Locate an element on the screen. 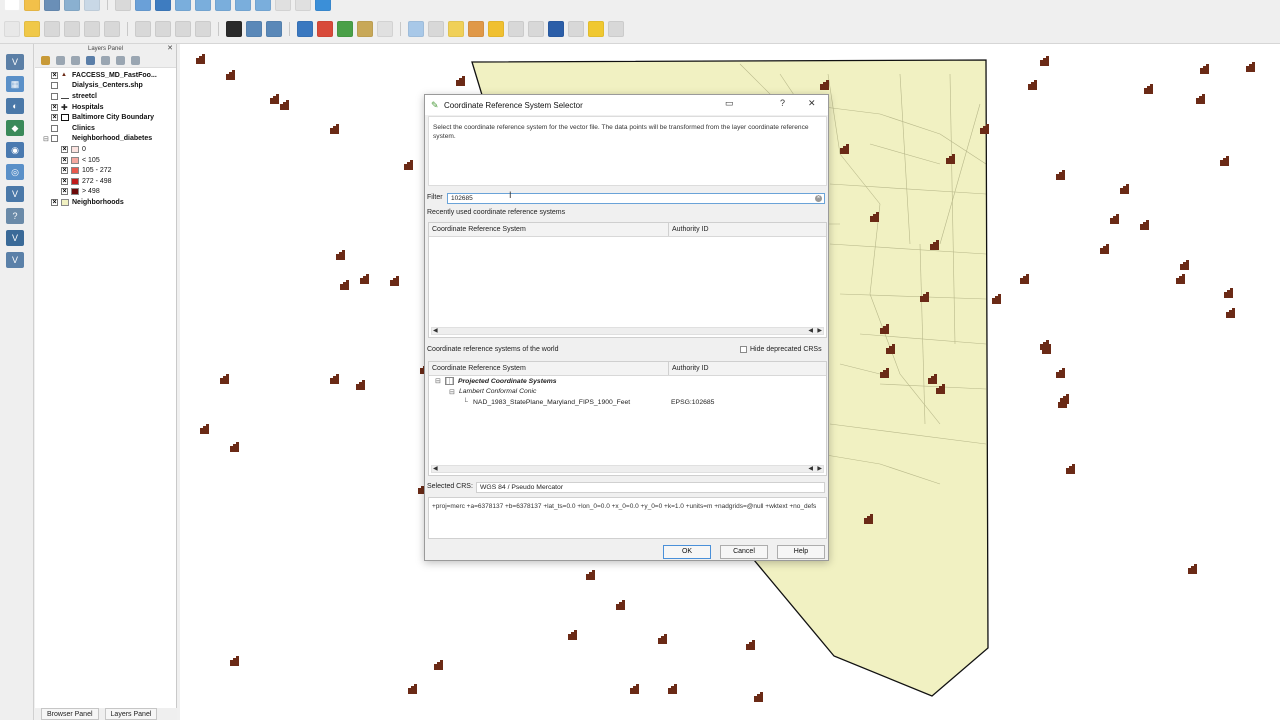  tab-layers-panel: Layers Panel is located at coordinates (131, 714).